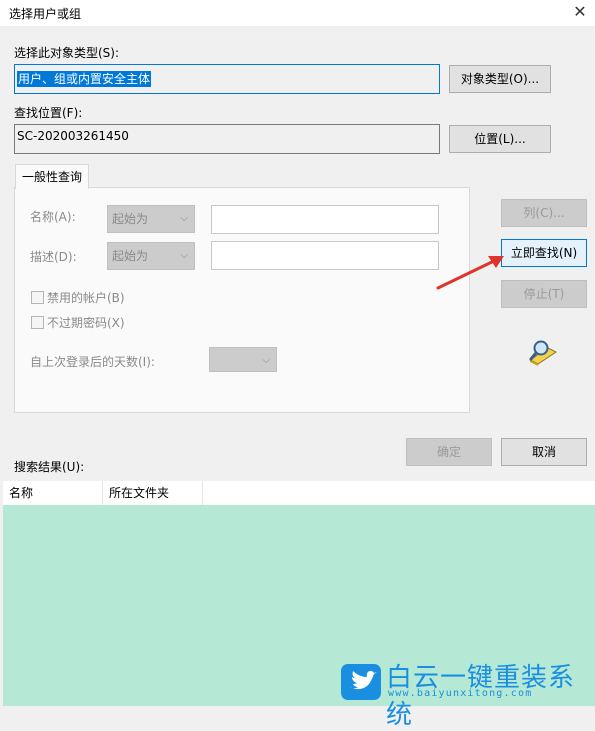 The image size is (595, 731). Describe the element at coordinates (67, 53) in the screenshot. I see `object-type-label: 选择此对象类型(S):` at that location.